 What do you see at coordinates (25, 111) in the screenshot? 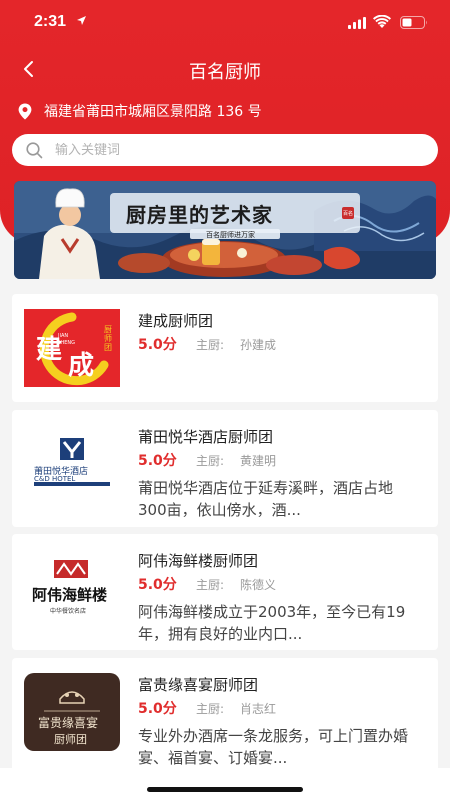
I see `map-pin-icon` at bounding box center [25, 111].